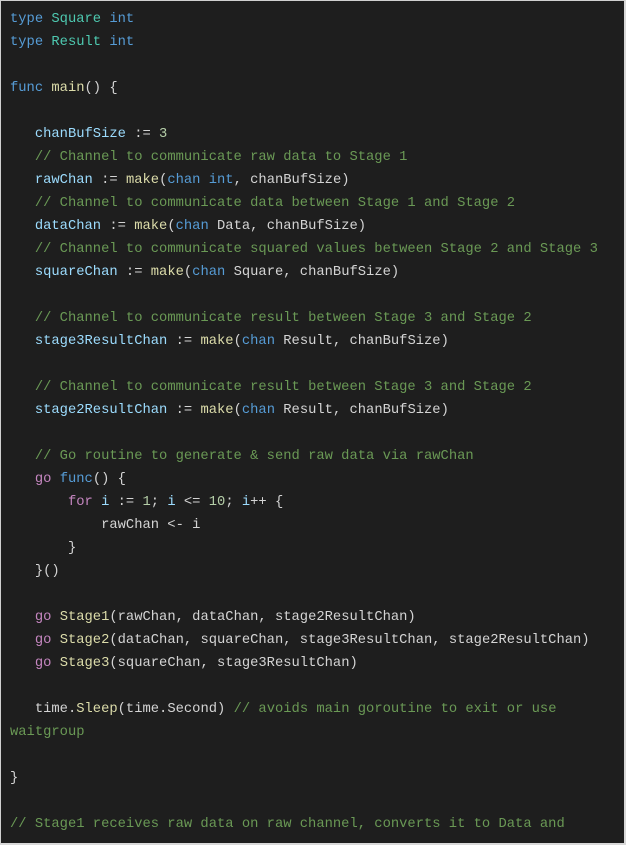 The height and width of the screenshot is (845, 626). I want to click on code-line: chanBufSize := 3, so click(304, 134).